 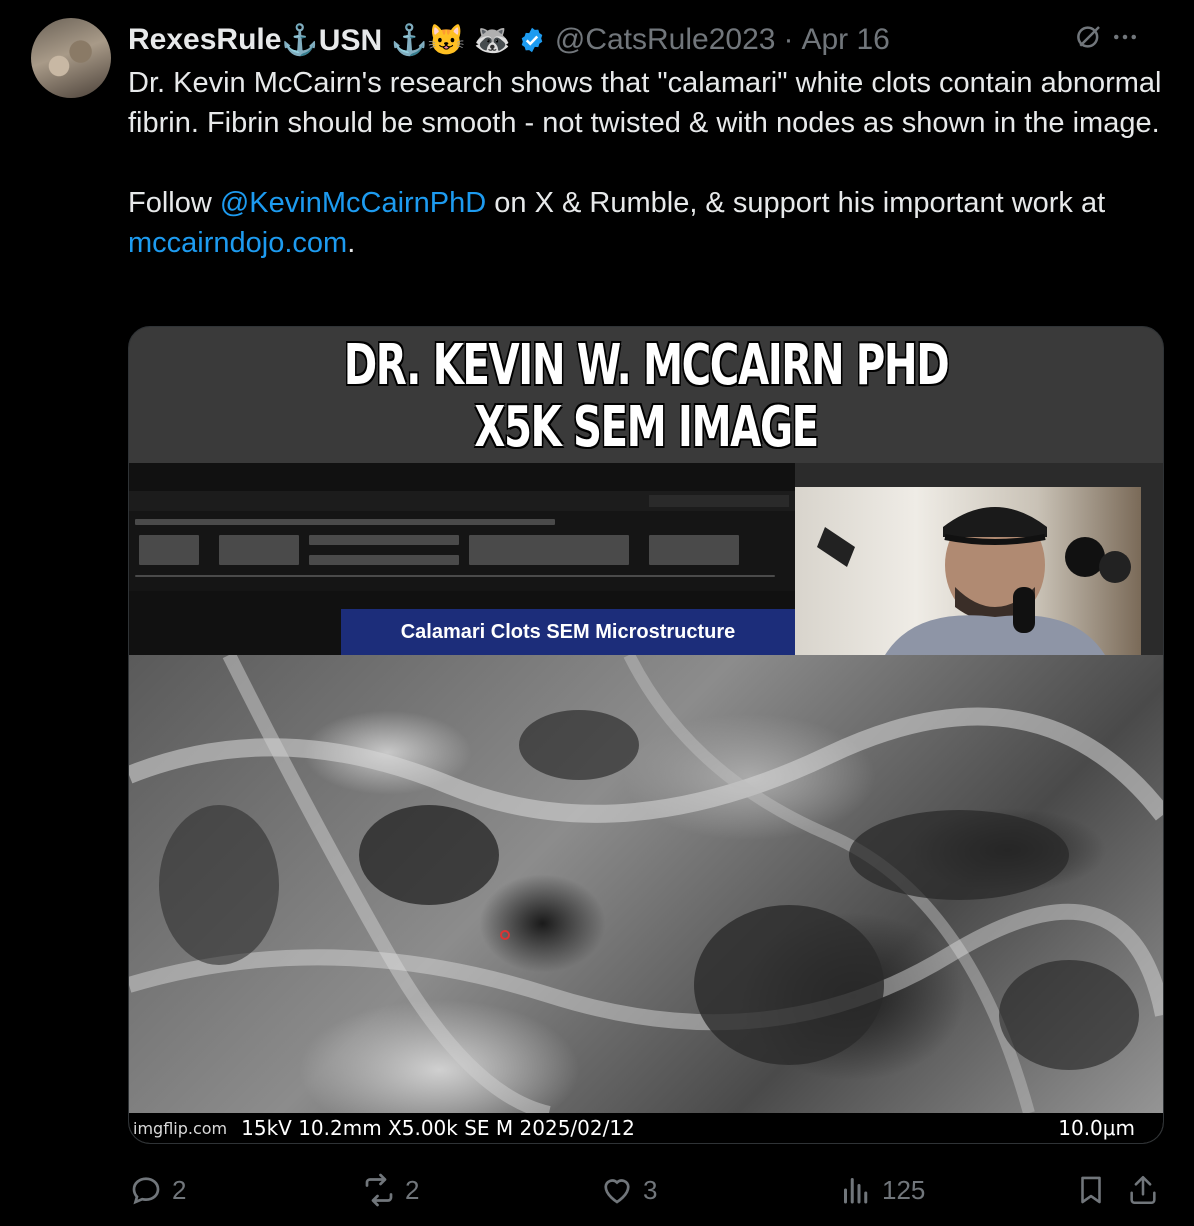 I want to click on display-name-suffix: ⚓USN ⚓😺 🦝, so click(x=395, y=40).